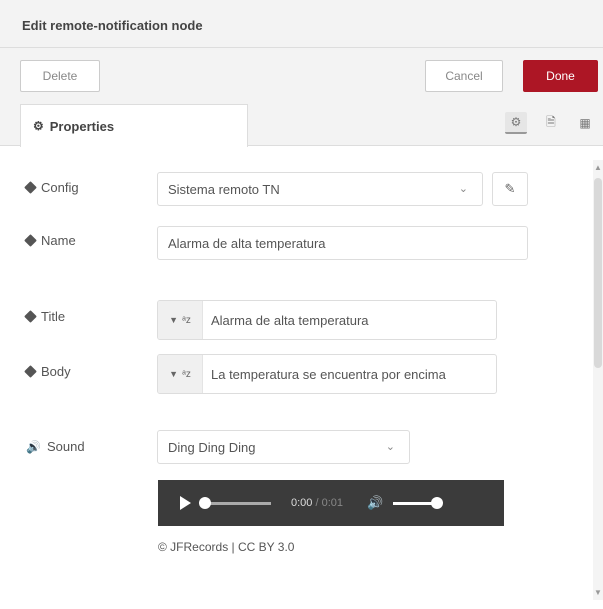  What do you see at coordinates (283, 447) in the screenshot?
I see `sound-select: Ding Ding Ding ⌄` at bounding box center [283, 447].